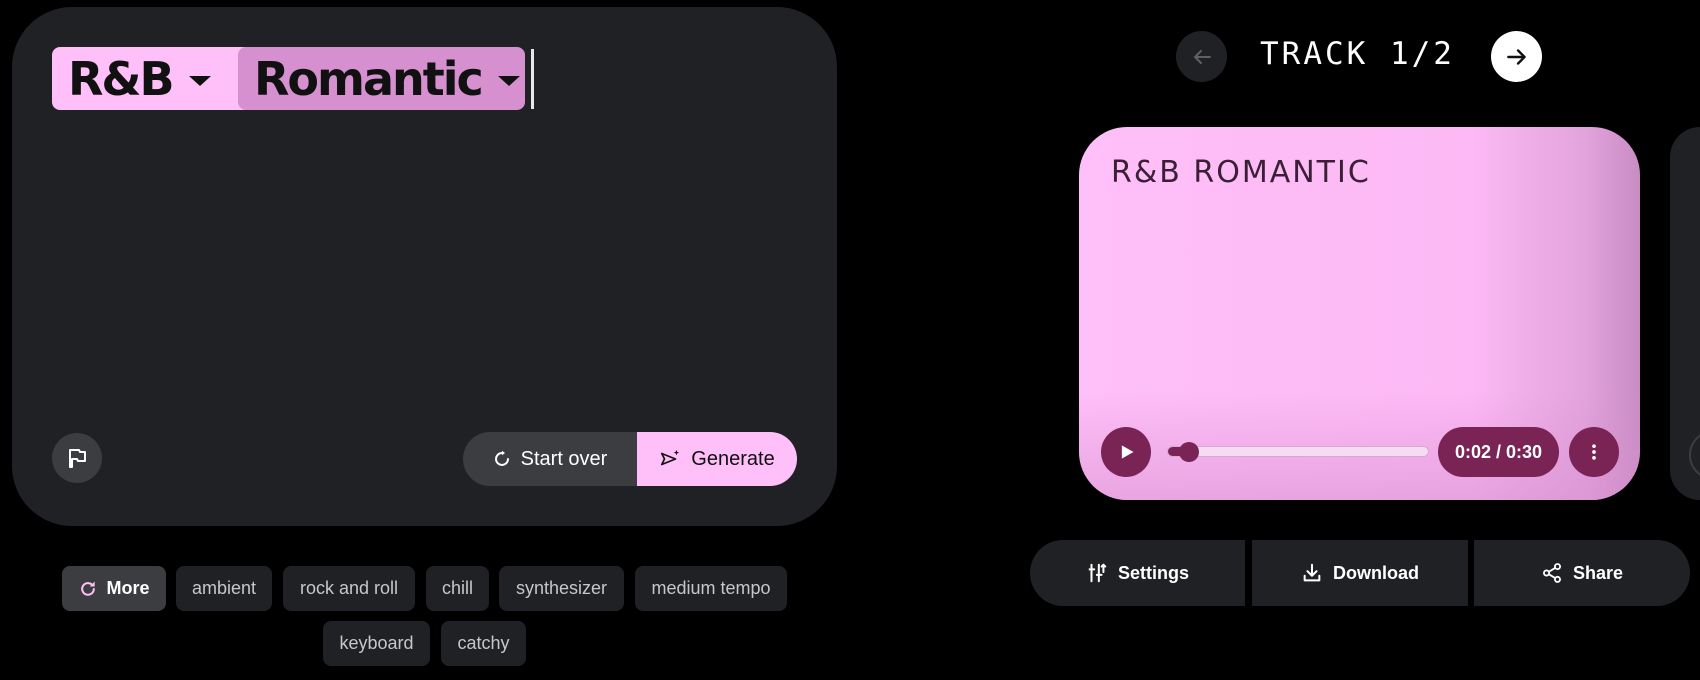  I want to click on start-over-label: Start over, so click(564, 458).